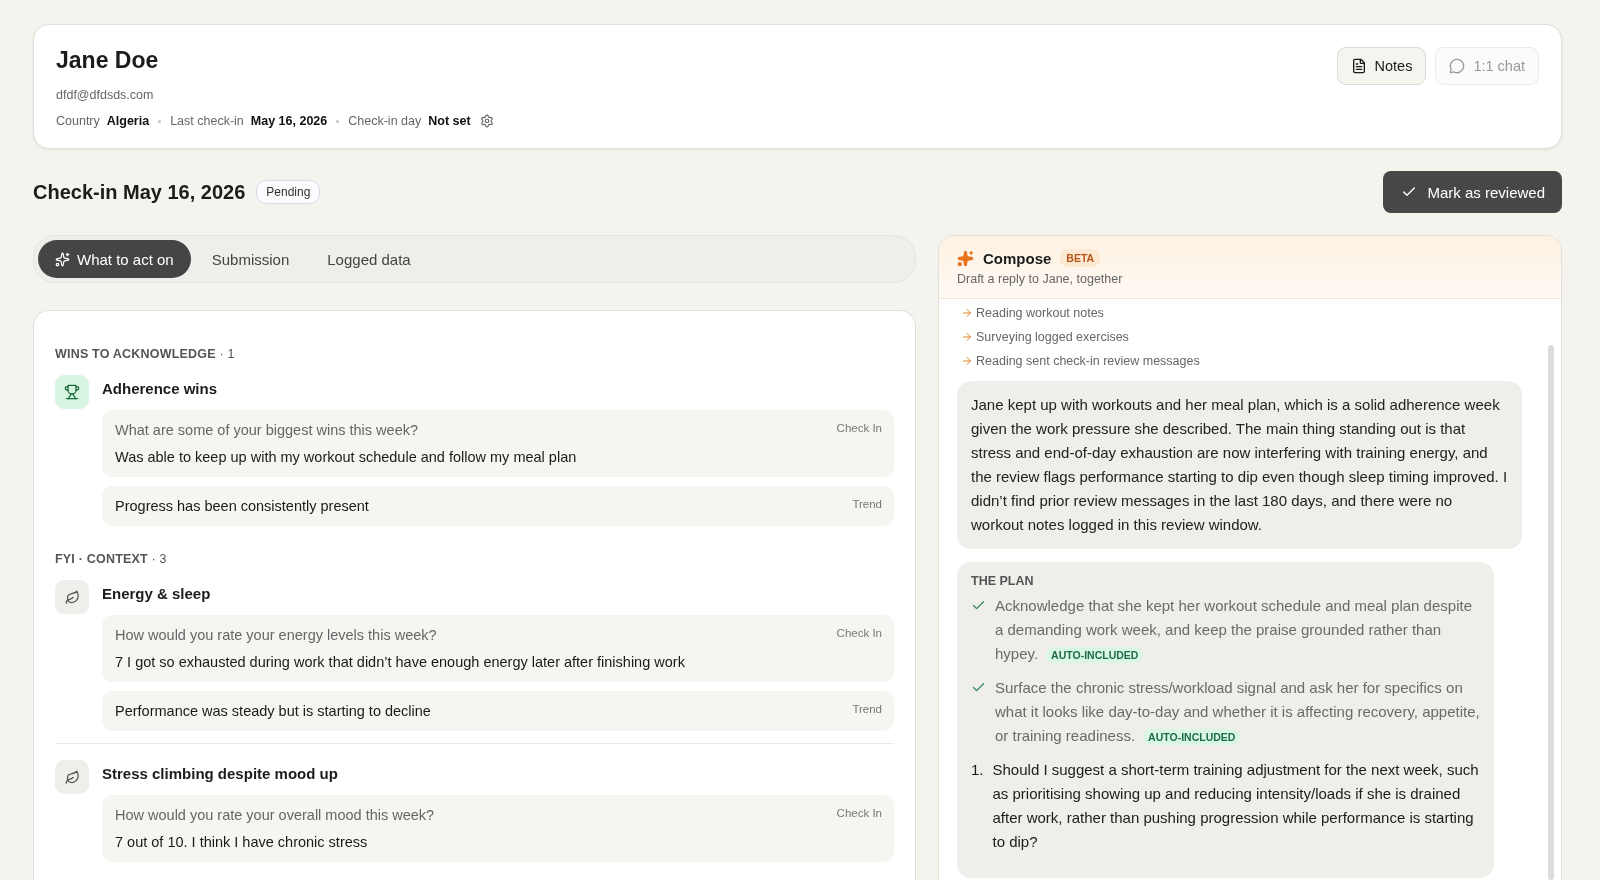 This screenshot has width=1600, height=880. I want to click on summary-message: Jane kept up with workouts and her meal plan, which is a solid adherence week given the work pressure she described. The main thing standing out is that stress and end-of-day exhaustion are now interfering with training energy, and the review flags performance starting to dip even though sleep timing improved. I didn’t find prior review messages in the last 180 days, and there were no workout notes logged in this review window., so click(1239, 465).